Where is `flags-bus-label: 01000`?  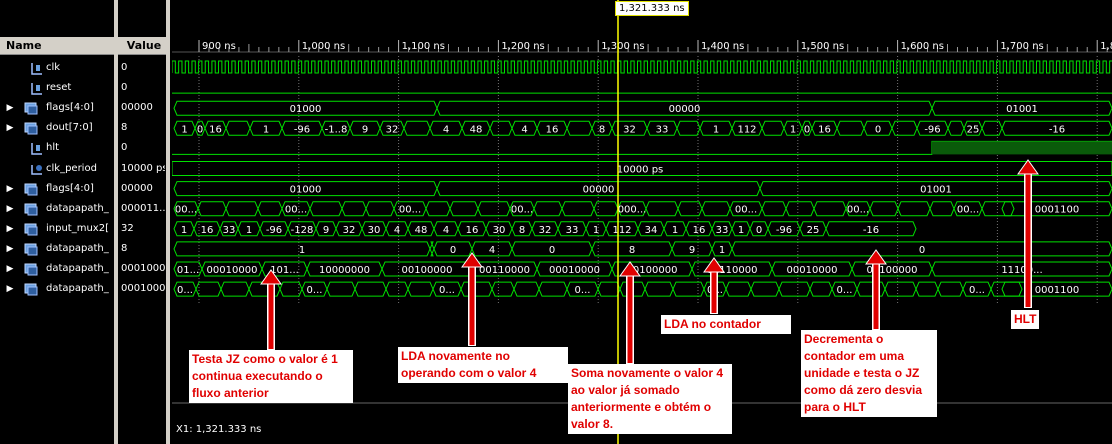
flags-bus-label: 01000 is located at coordinates (306, 109).